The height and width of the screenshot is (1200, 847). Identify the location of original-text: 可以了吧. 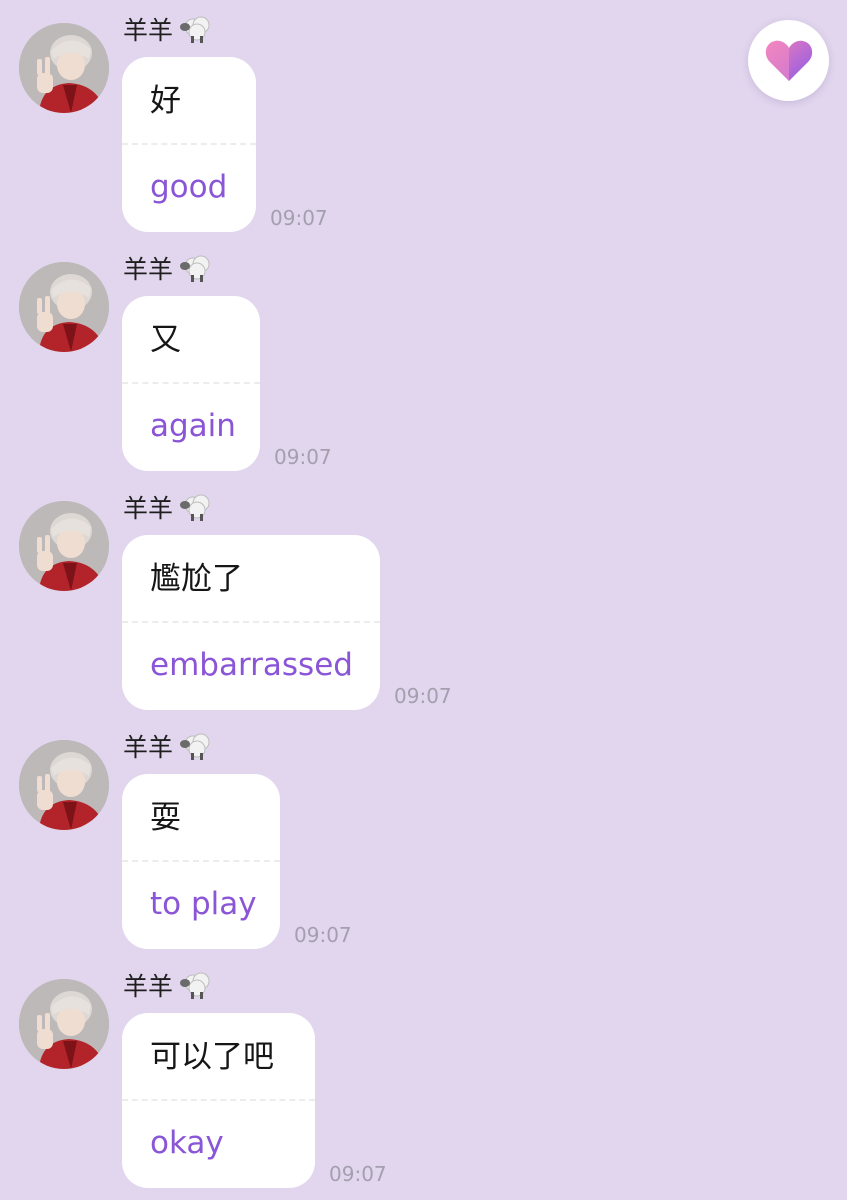
(212, 1057).